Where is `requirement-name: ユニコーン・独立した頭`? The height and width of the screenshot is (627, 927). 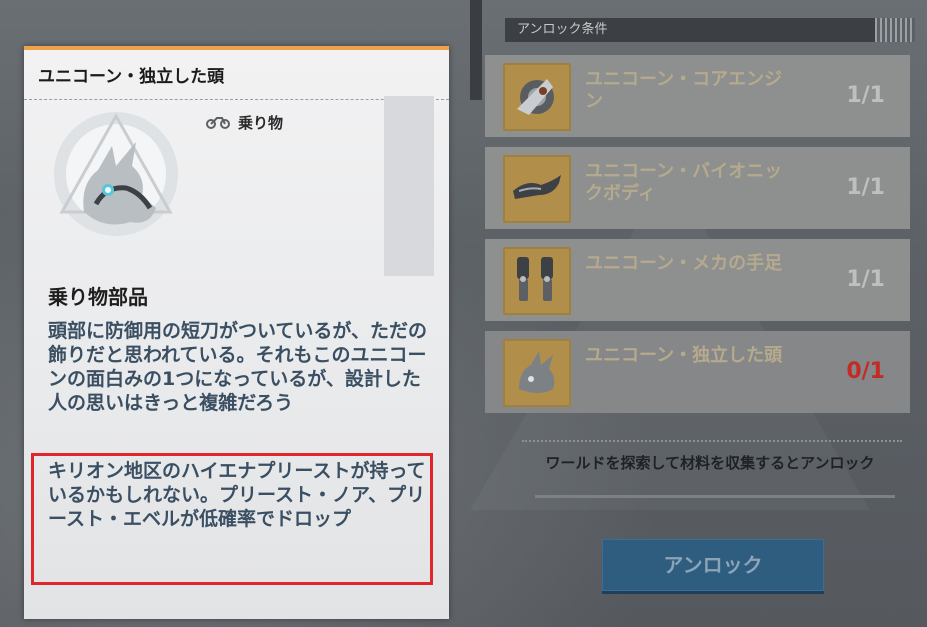 requirement-name: ユニコーン・独立した頭 is located at coordinates (684, 355).